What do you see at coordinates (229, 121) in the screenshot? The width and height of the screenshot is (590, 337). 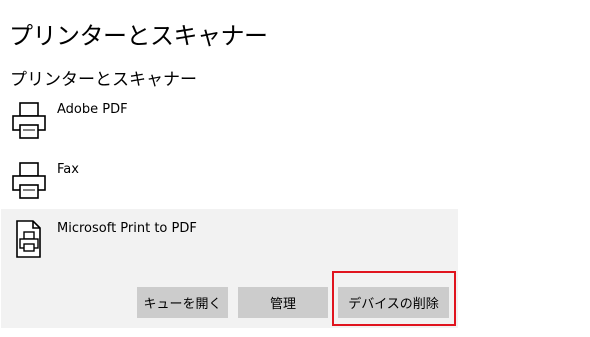 I see `device-item-adobe-pdf: Adobe PDF` at bounding box center [229, 121].